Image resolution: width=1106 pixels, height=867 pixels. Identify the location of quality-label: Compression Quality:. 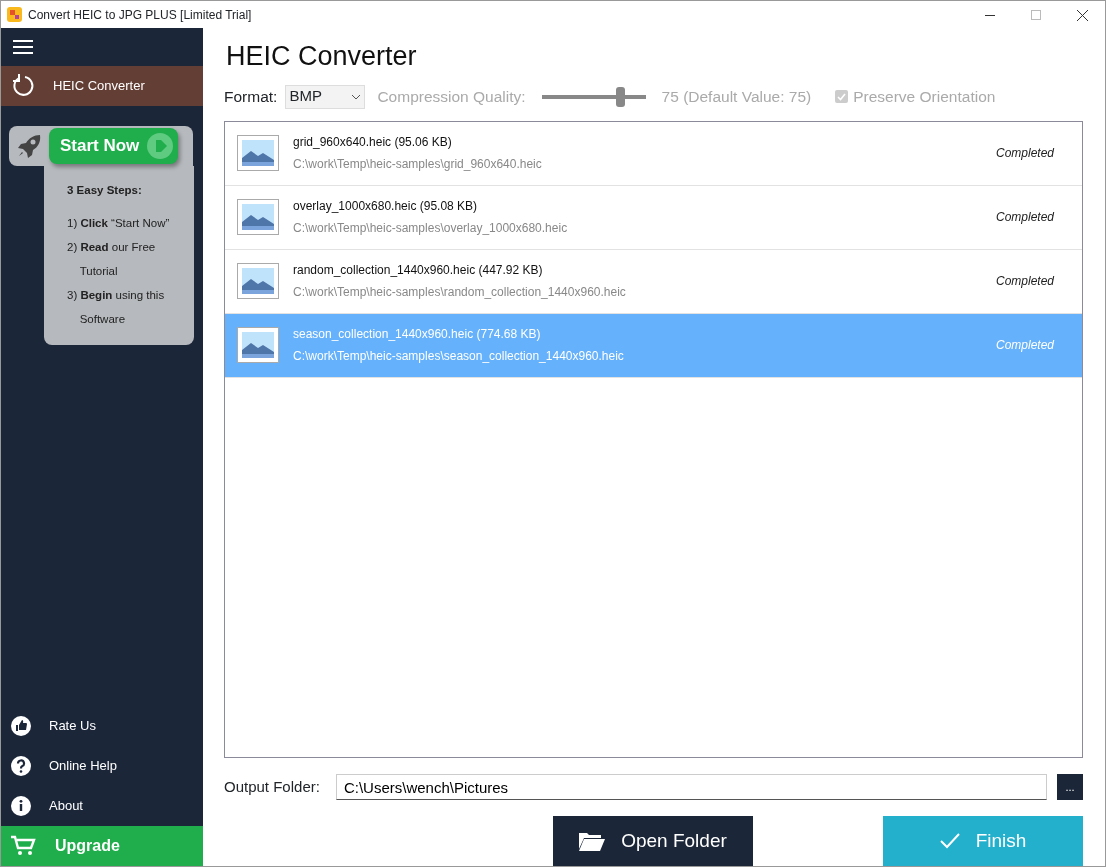
(451, 96).